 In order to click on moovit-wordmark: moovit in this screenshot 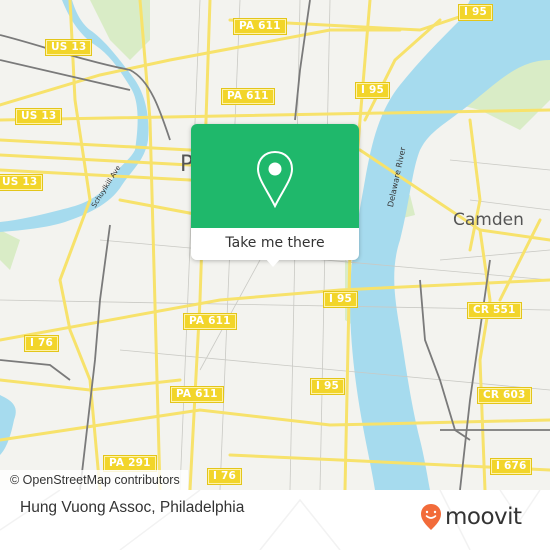, I will do `click(483, 517)`.